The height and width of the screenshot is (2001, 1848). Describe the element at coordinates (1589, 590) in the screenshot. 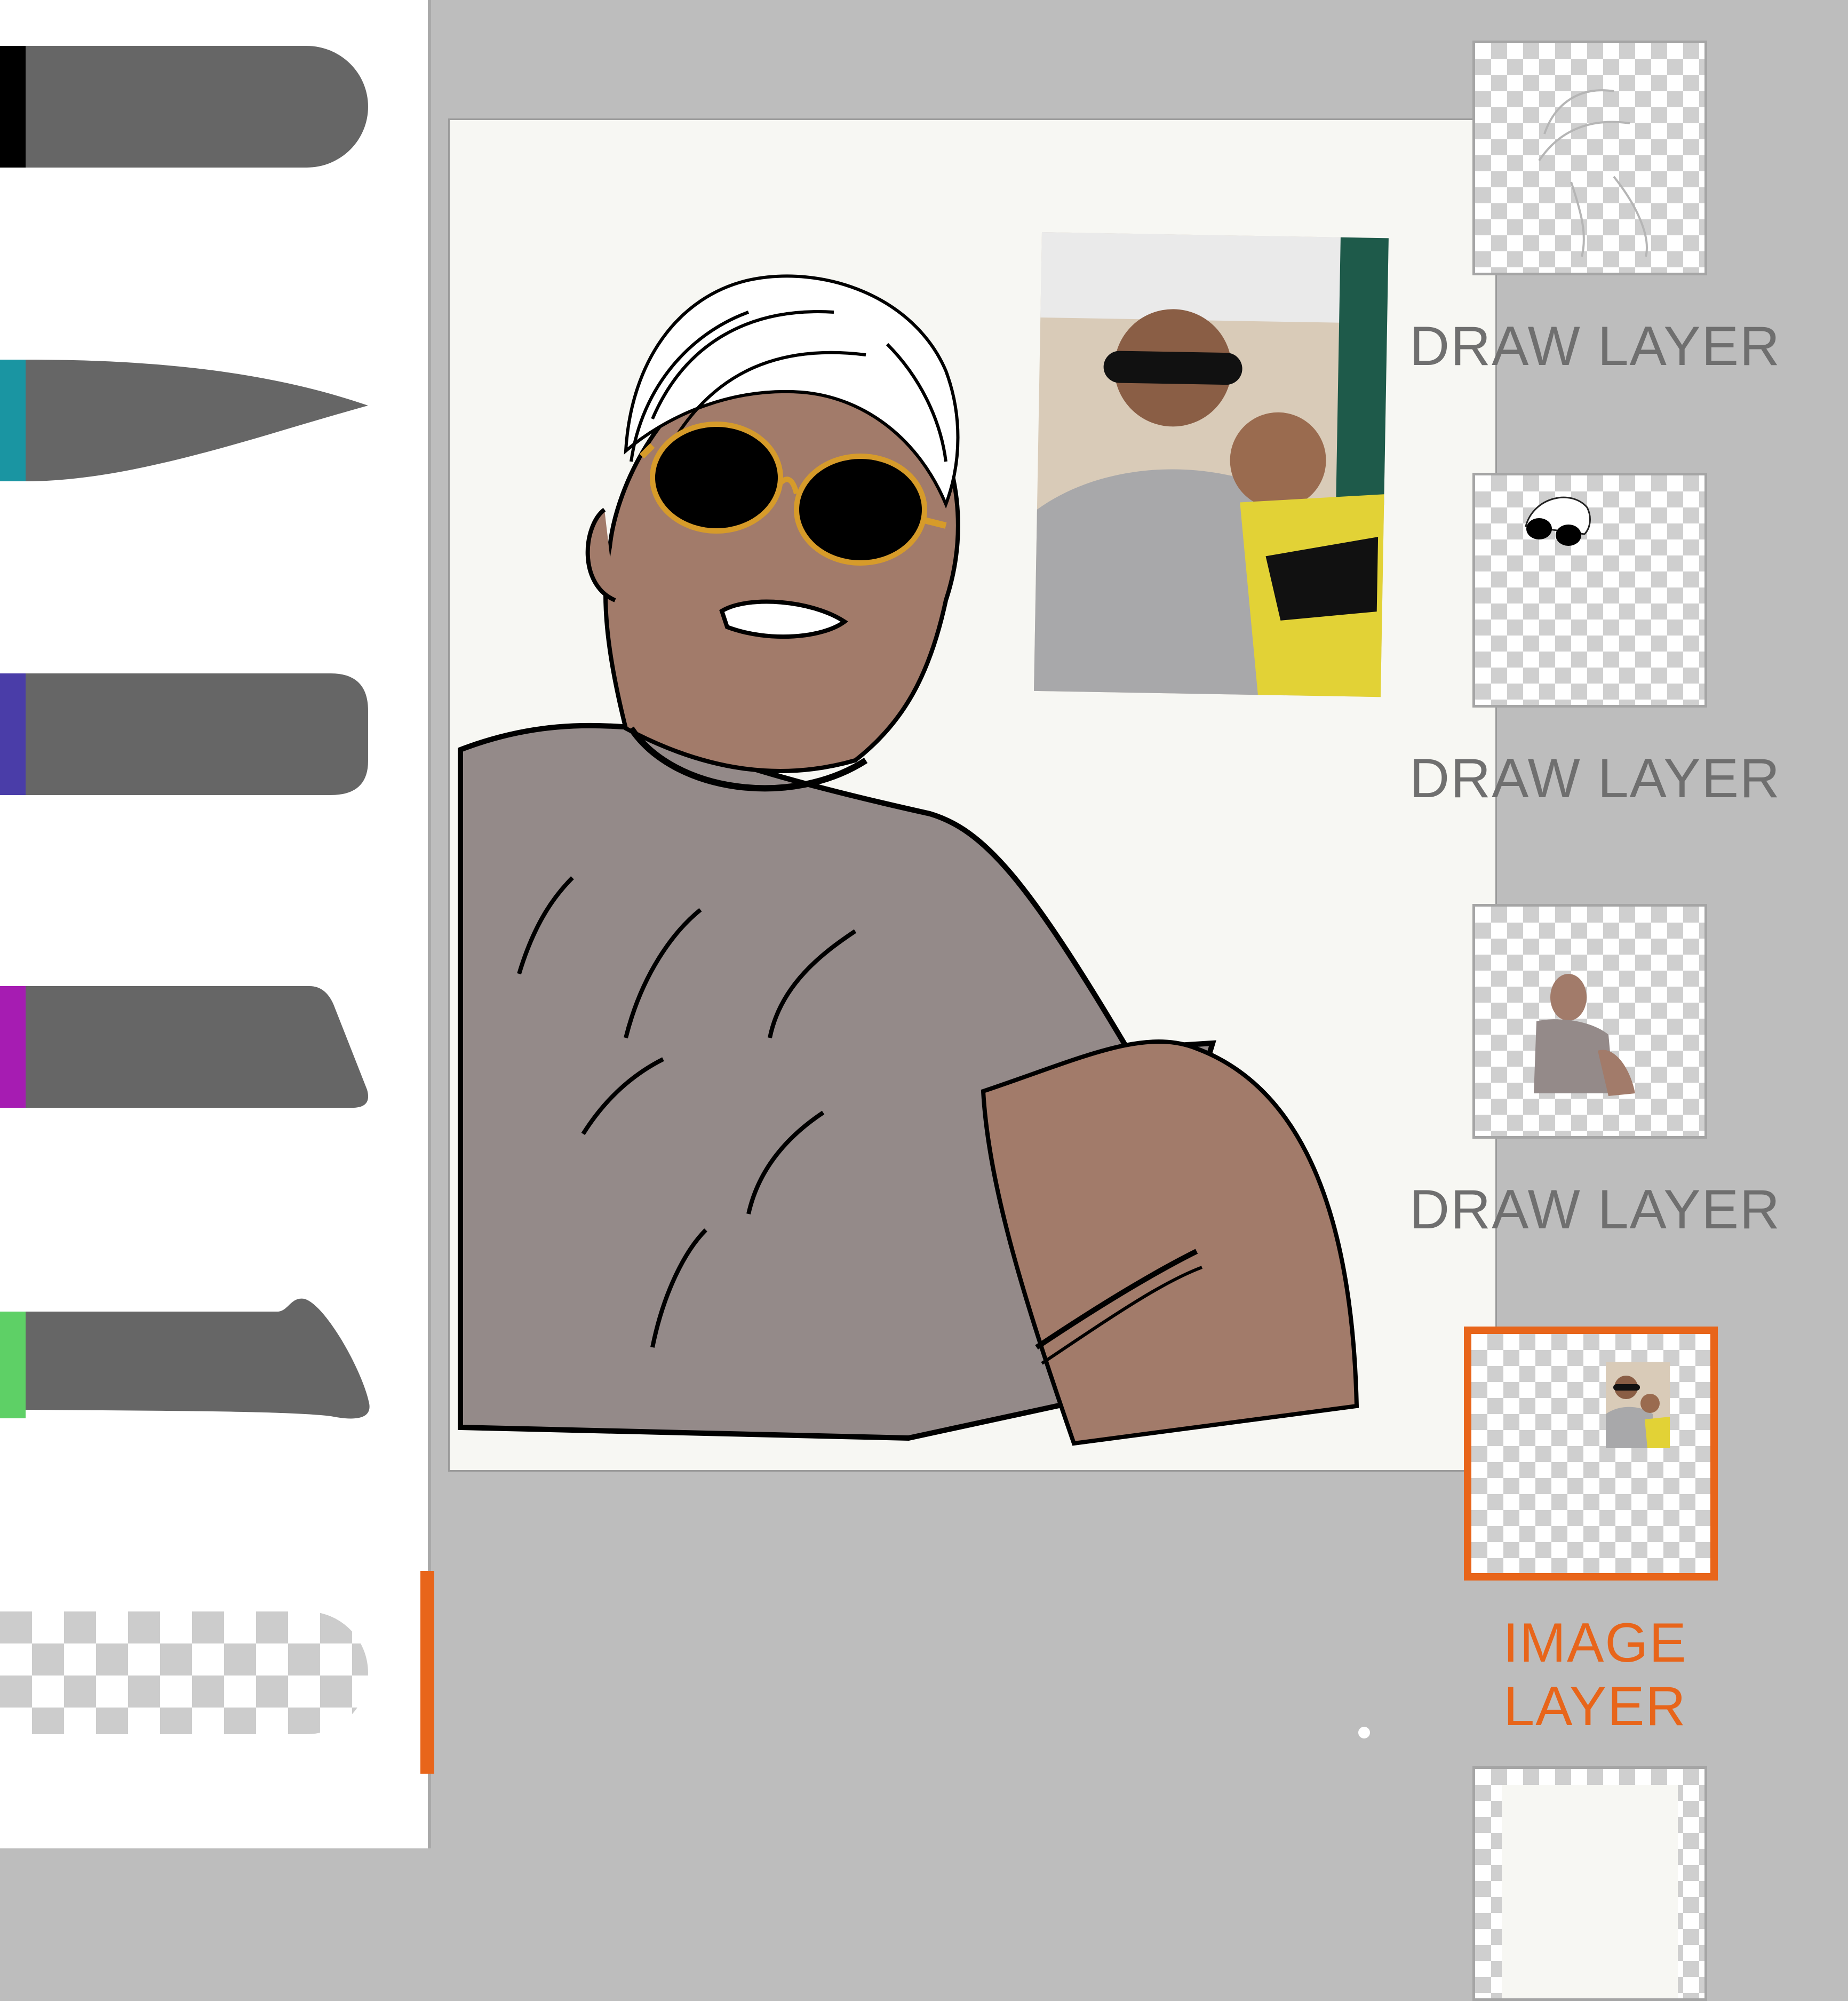

I see `layer-thumbnail-sunglasses` at that location.